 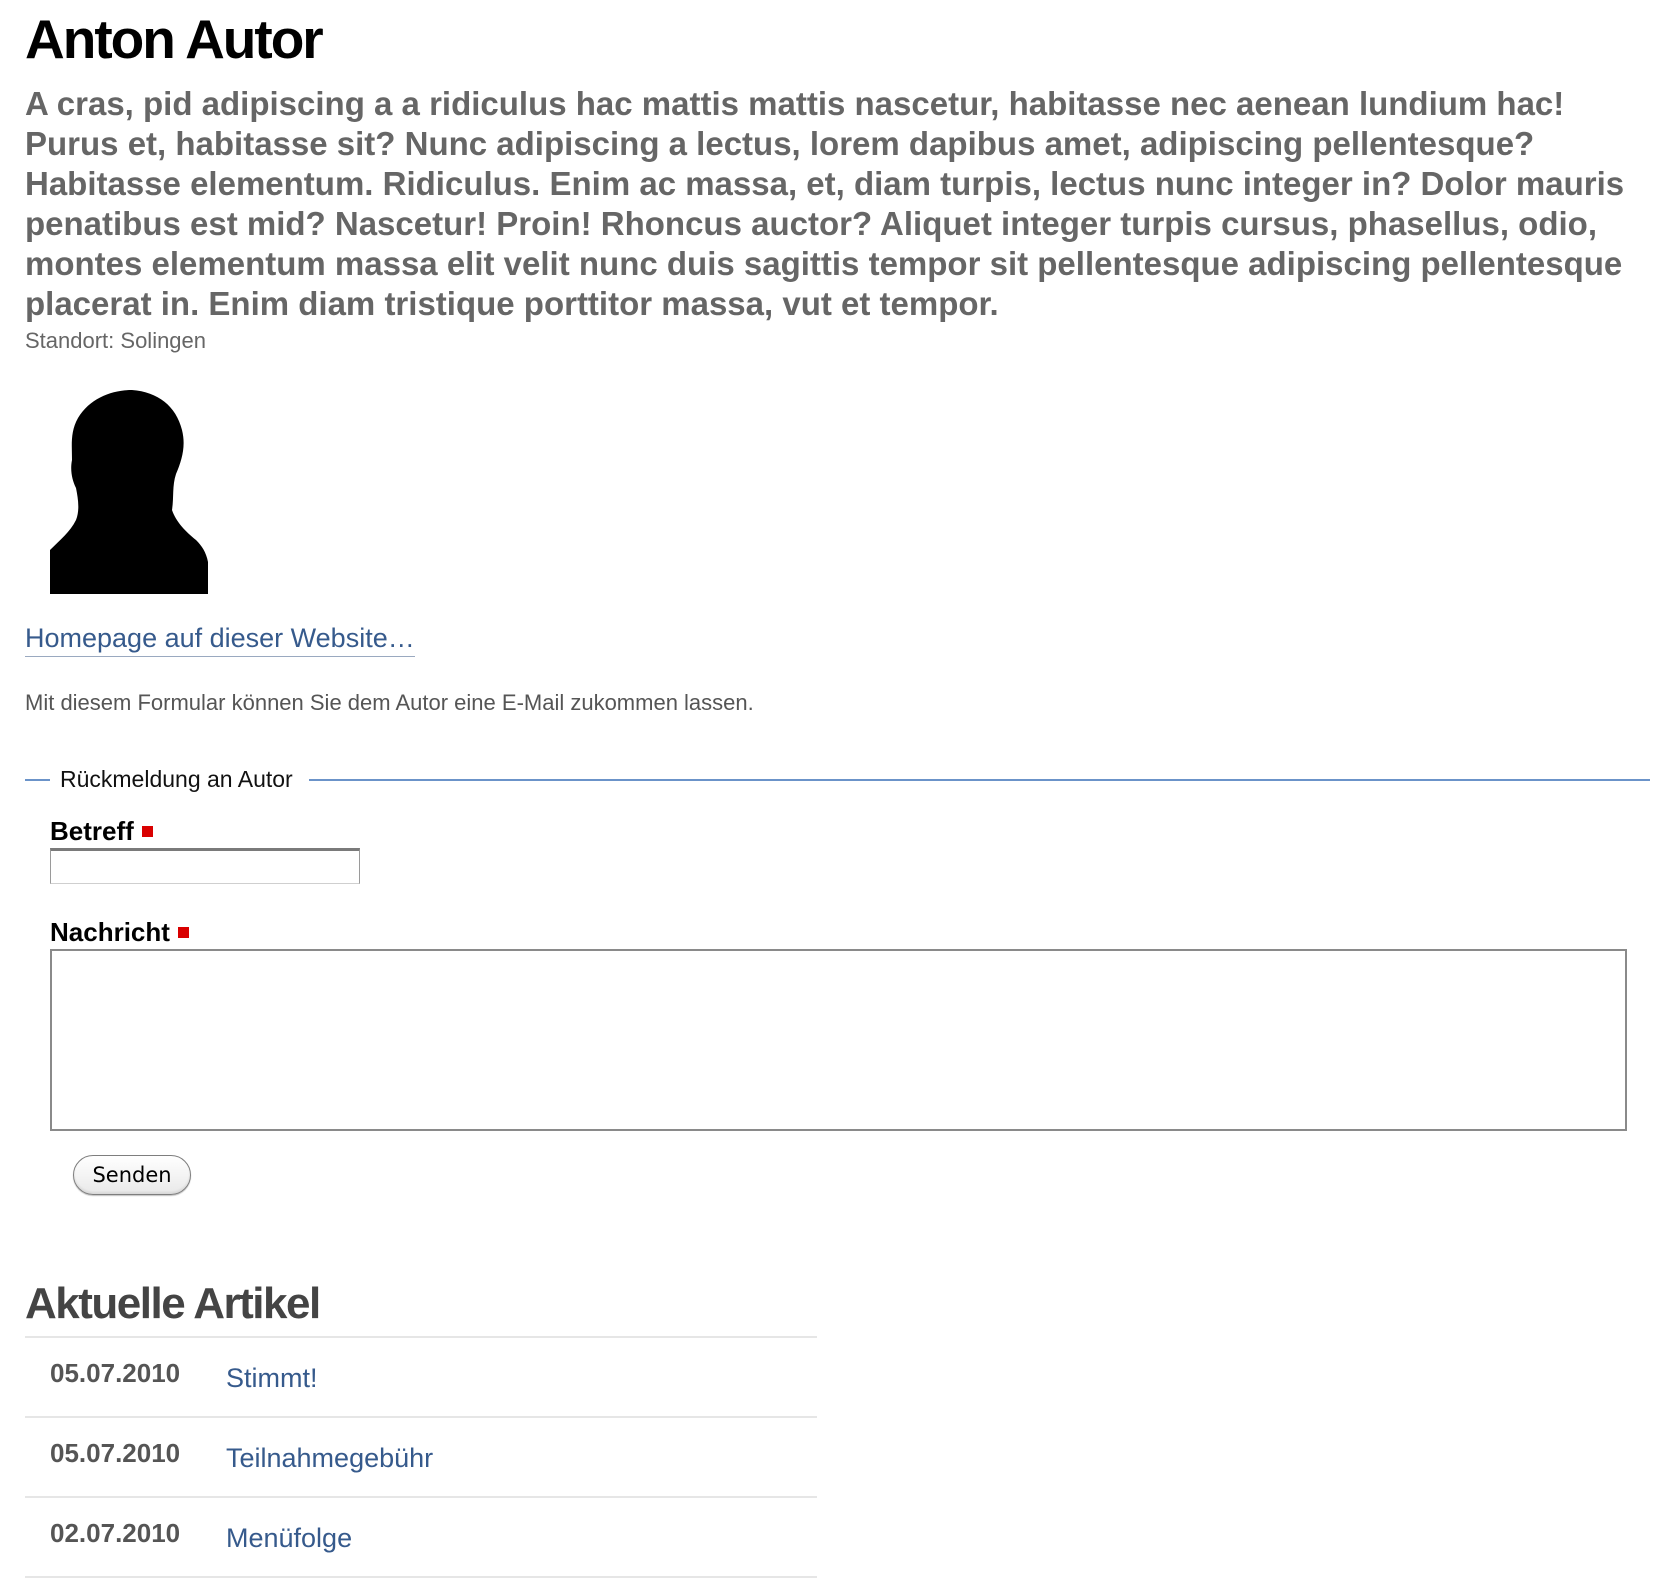 I want to click on article-date: 02.07.2010, so click(x=115, y=1533).